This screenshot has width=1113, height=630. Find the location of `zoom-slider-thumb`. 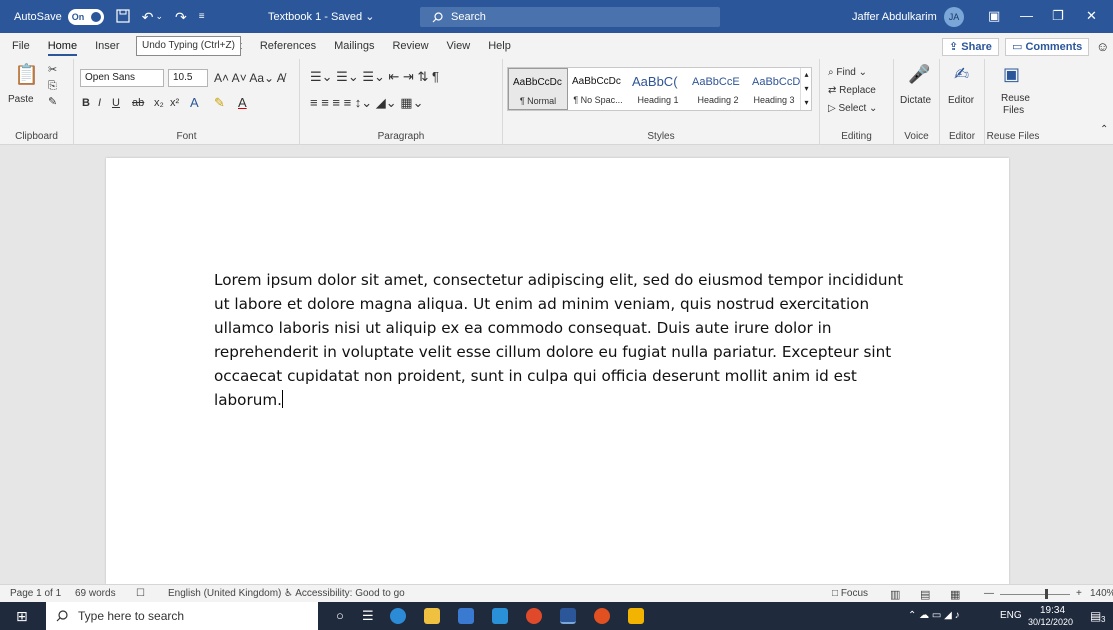

zoom-slider-thumb is located at coordinates (1046, 594).